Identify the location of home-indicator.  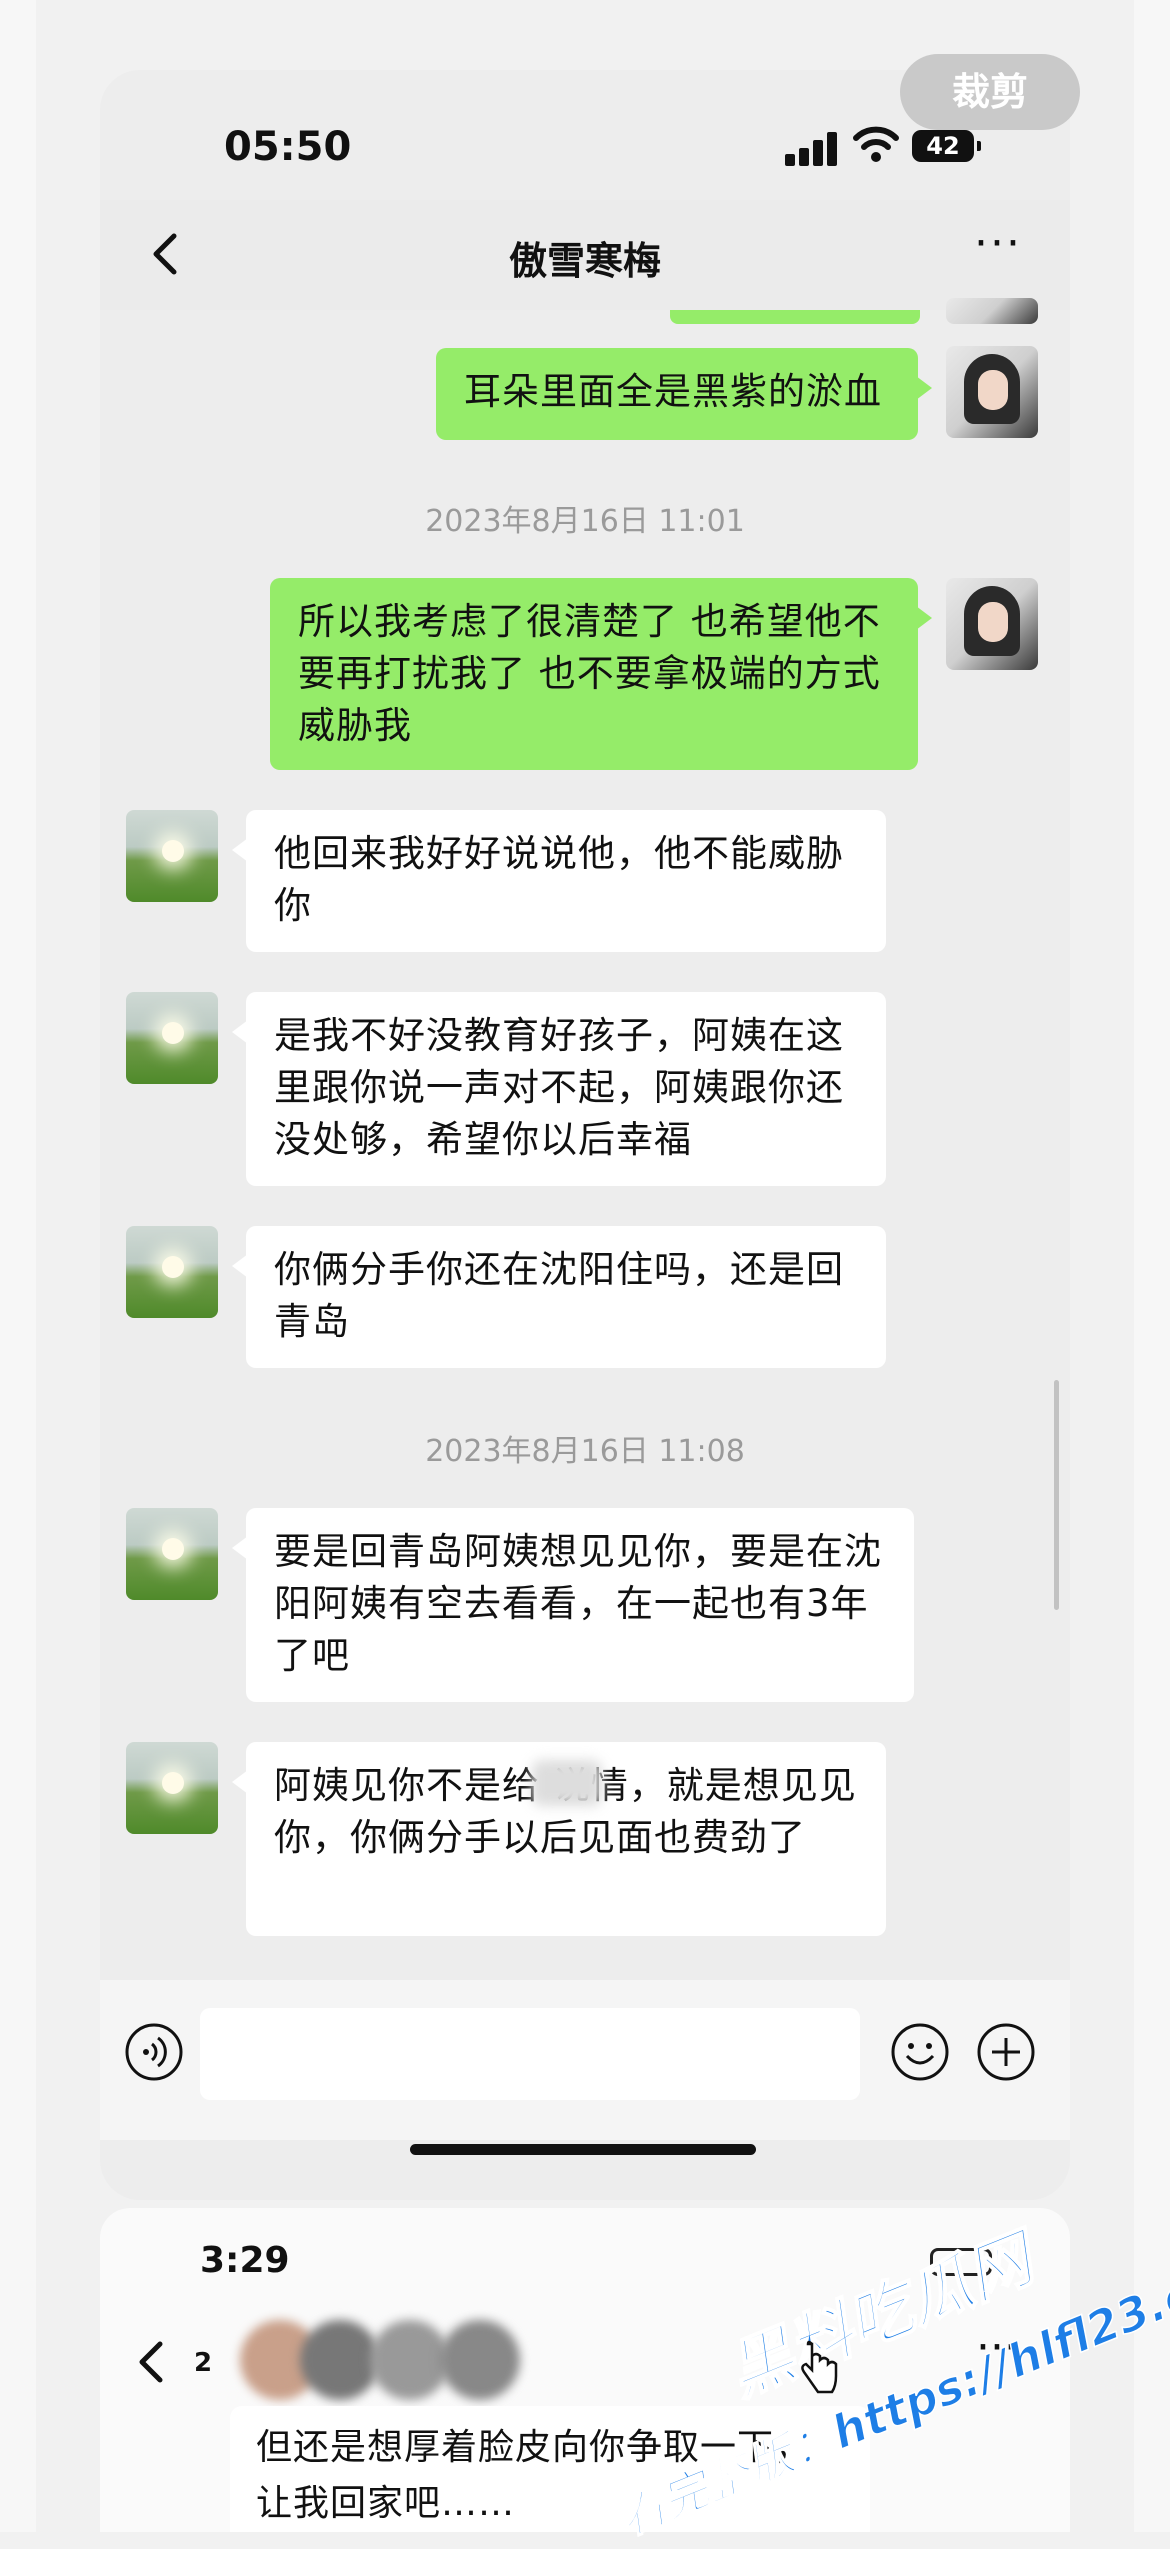
(583, 2149).